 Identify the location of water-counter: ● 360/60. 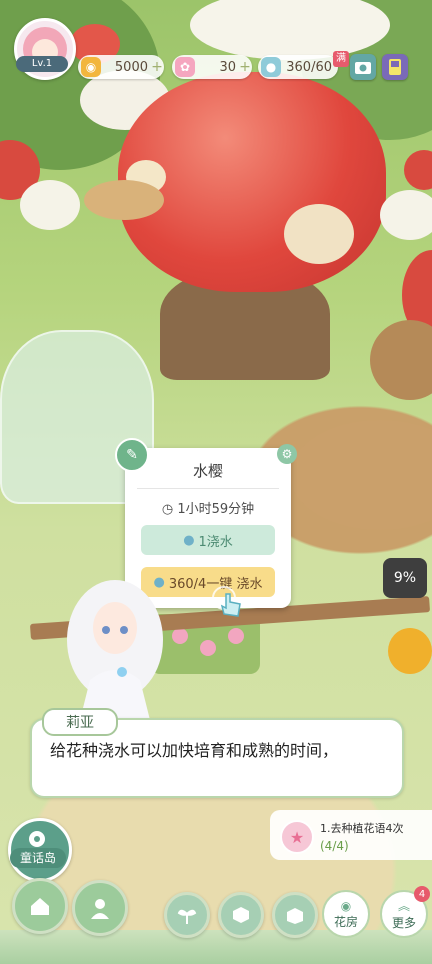
(298, 67).